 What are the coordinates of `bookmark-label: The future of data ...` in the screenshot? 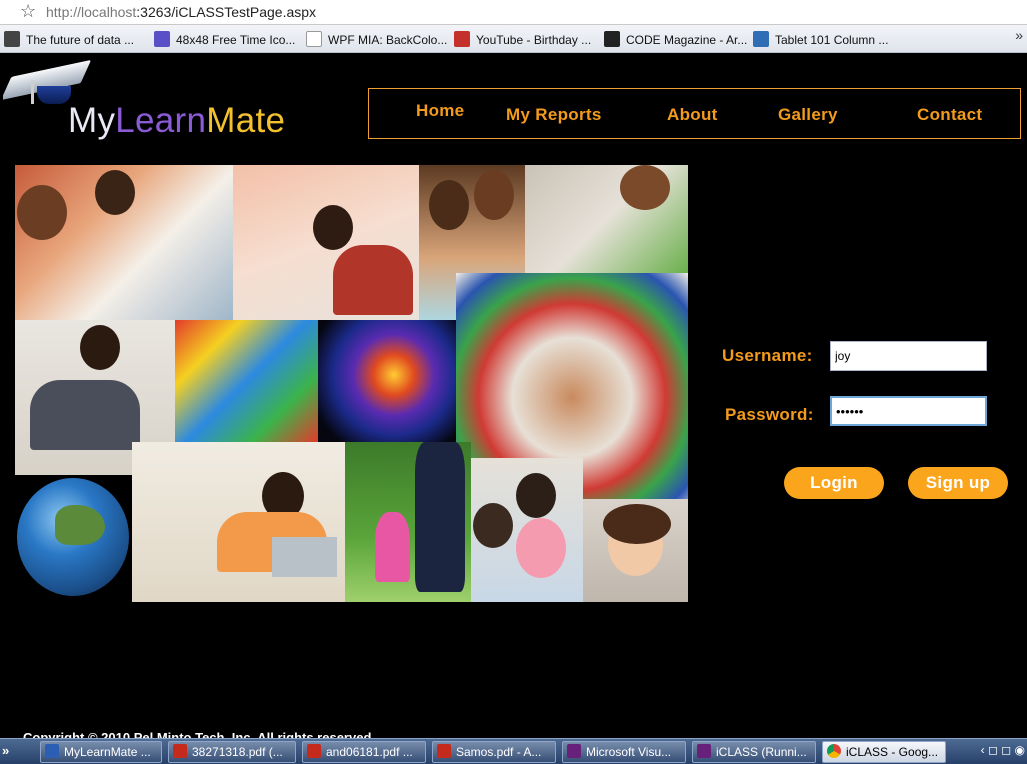 It's located at (80, 40).